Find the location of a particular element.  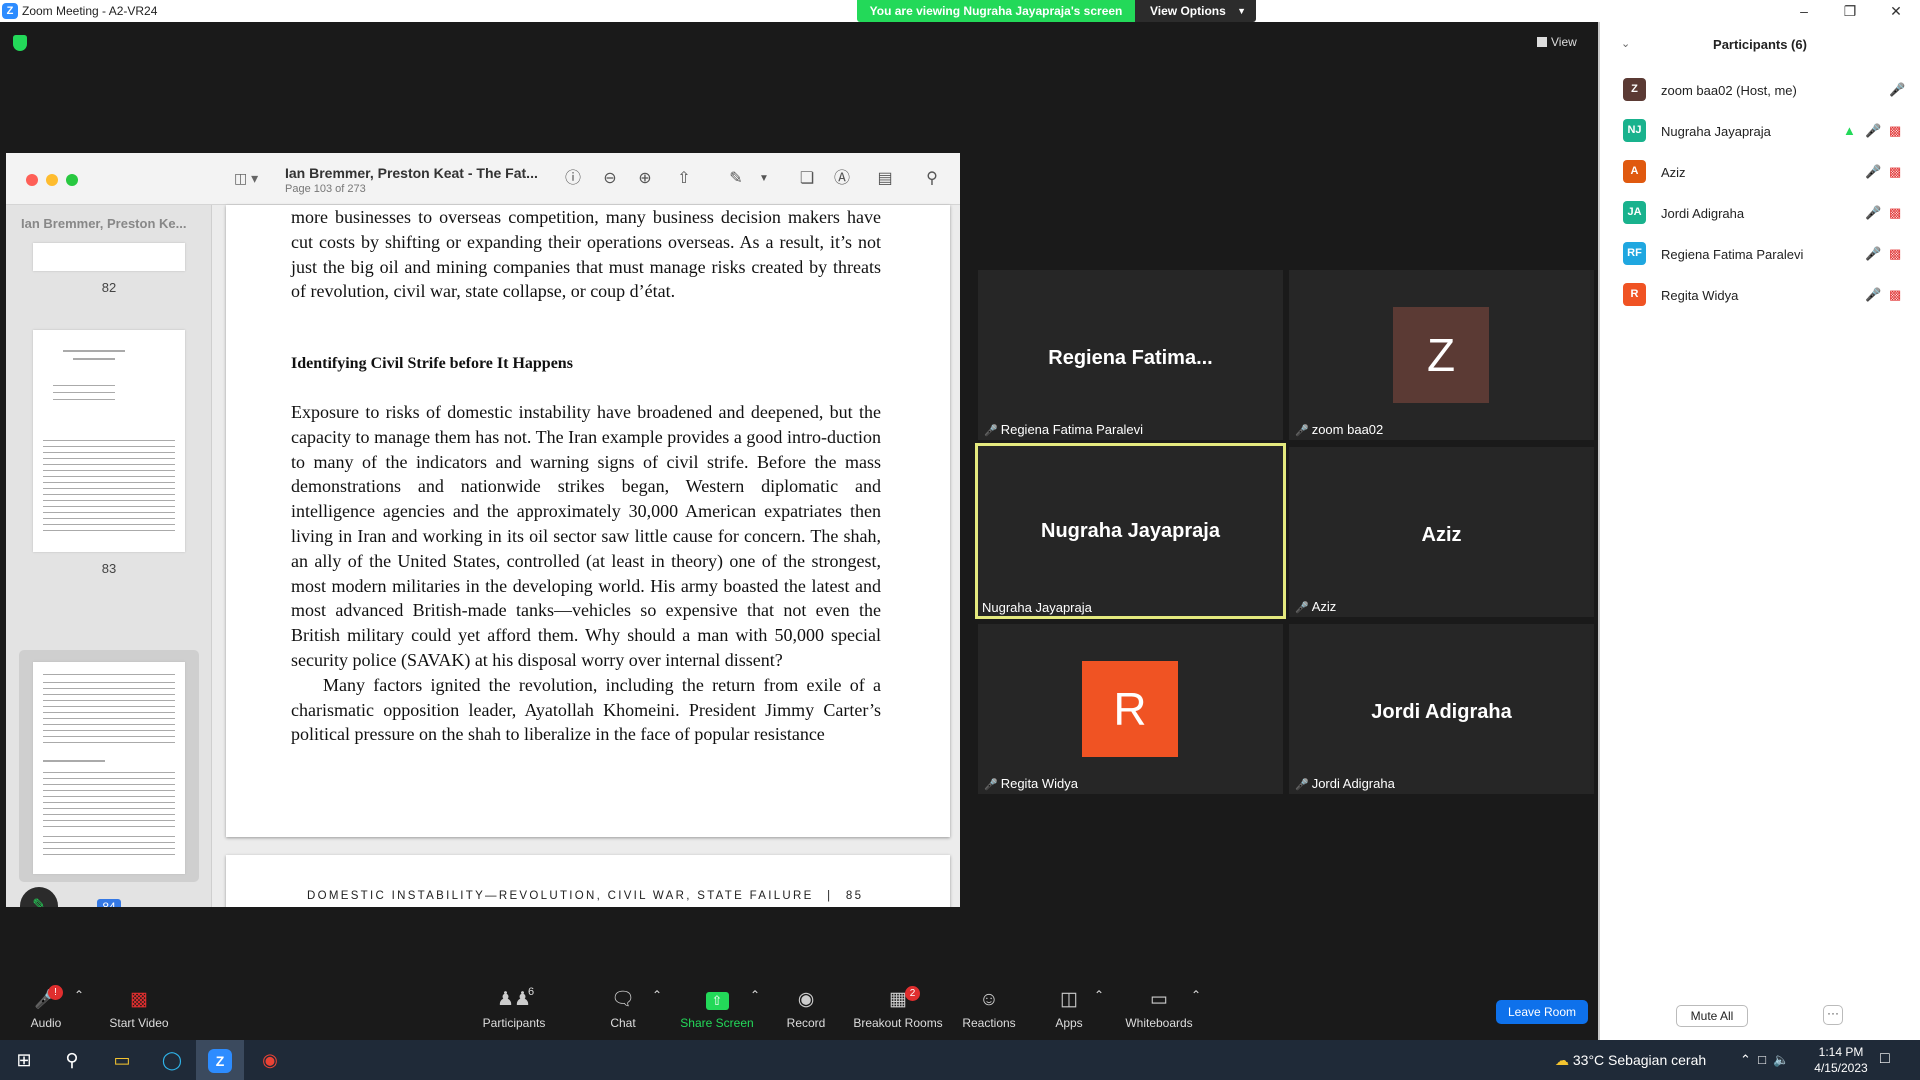

minimize-icon: – is located at coordinates (1804, 11).